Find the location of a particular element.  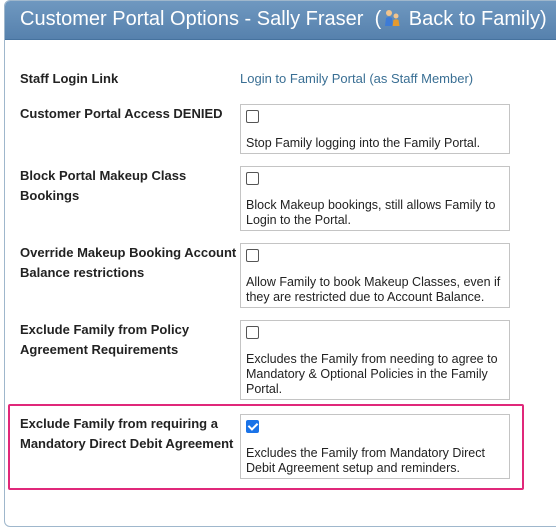

staff-login-label: Staff Login Link is located at coordinates (69, 78).